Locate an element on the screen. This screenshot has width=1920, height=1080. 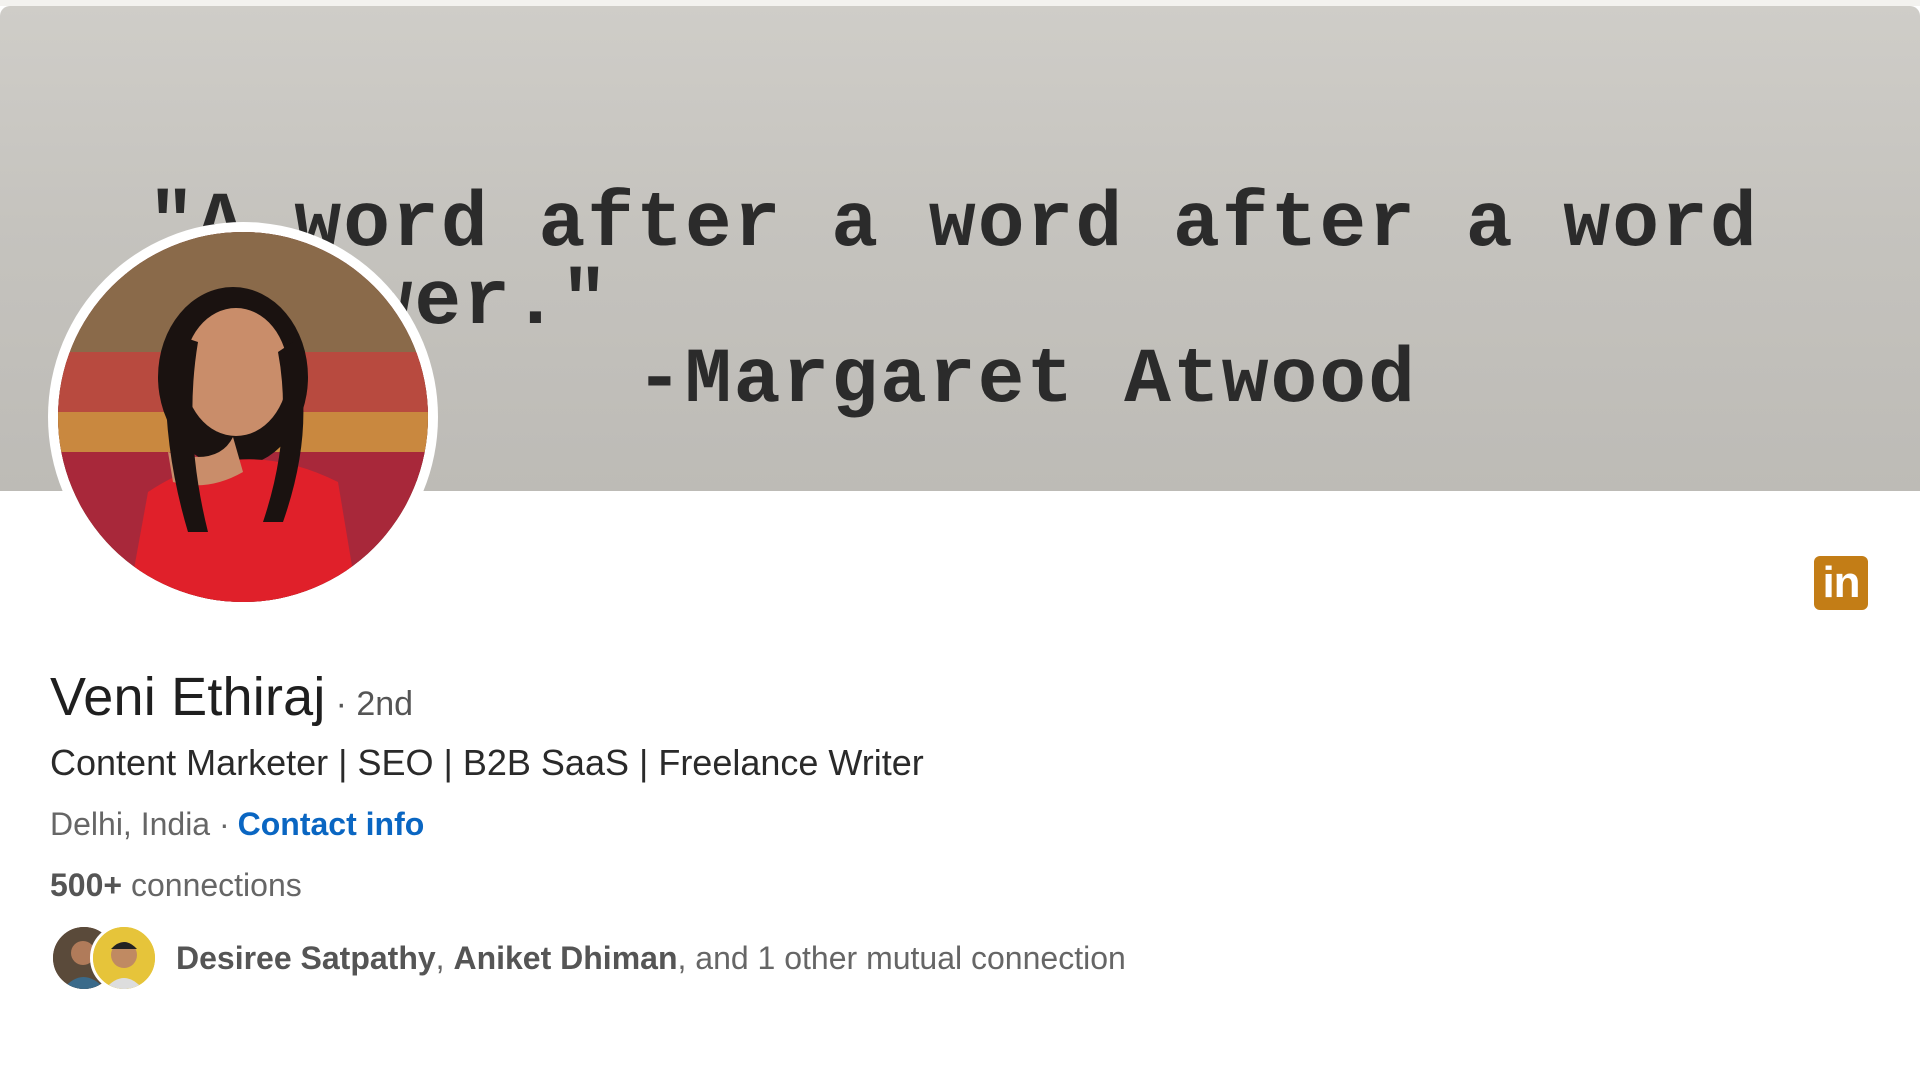
quote-line-1: "A word after a word after a word is located at coordinates (953, 225).